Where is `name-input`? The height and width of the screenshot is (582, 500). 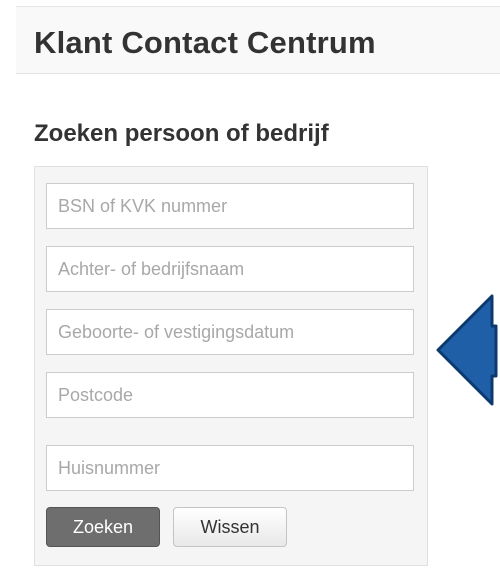 name-input is located at coordinates (230, 269).